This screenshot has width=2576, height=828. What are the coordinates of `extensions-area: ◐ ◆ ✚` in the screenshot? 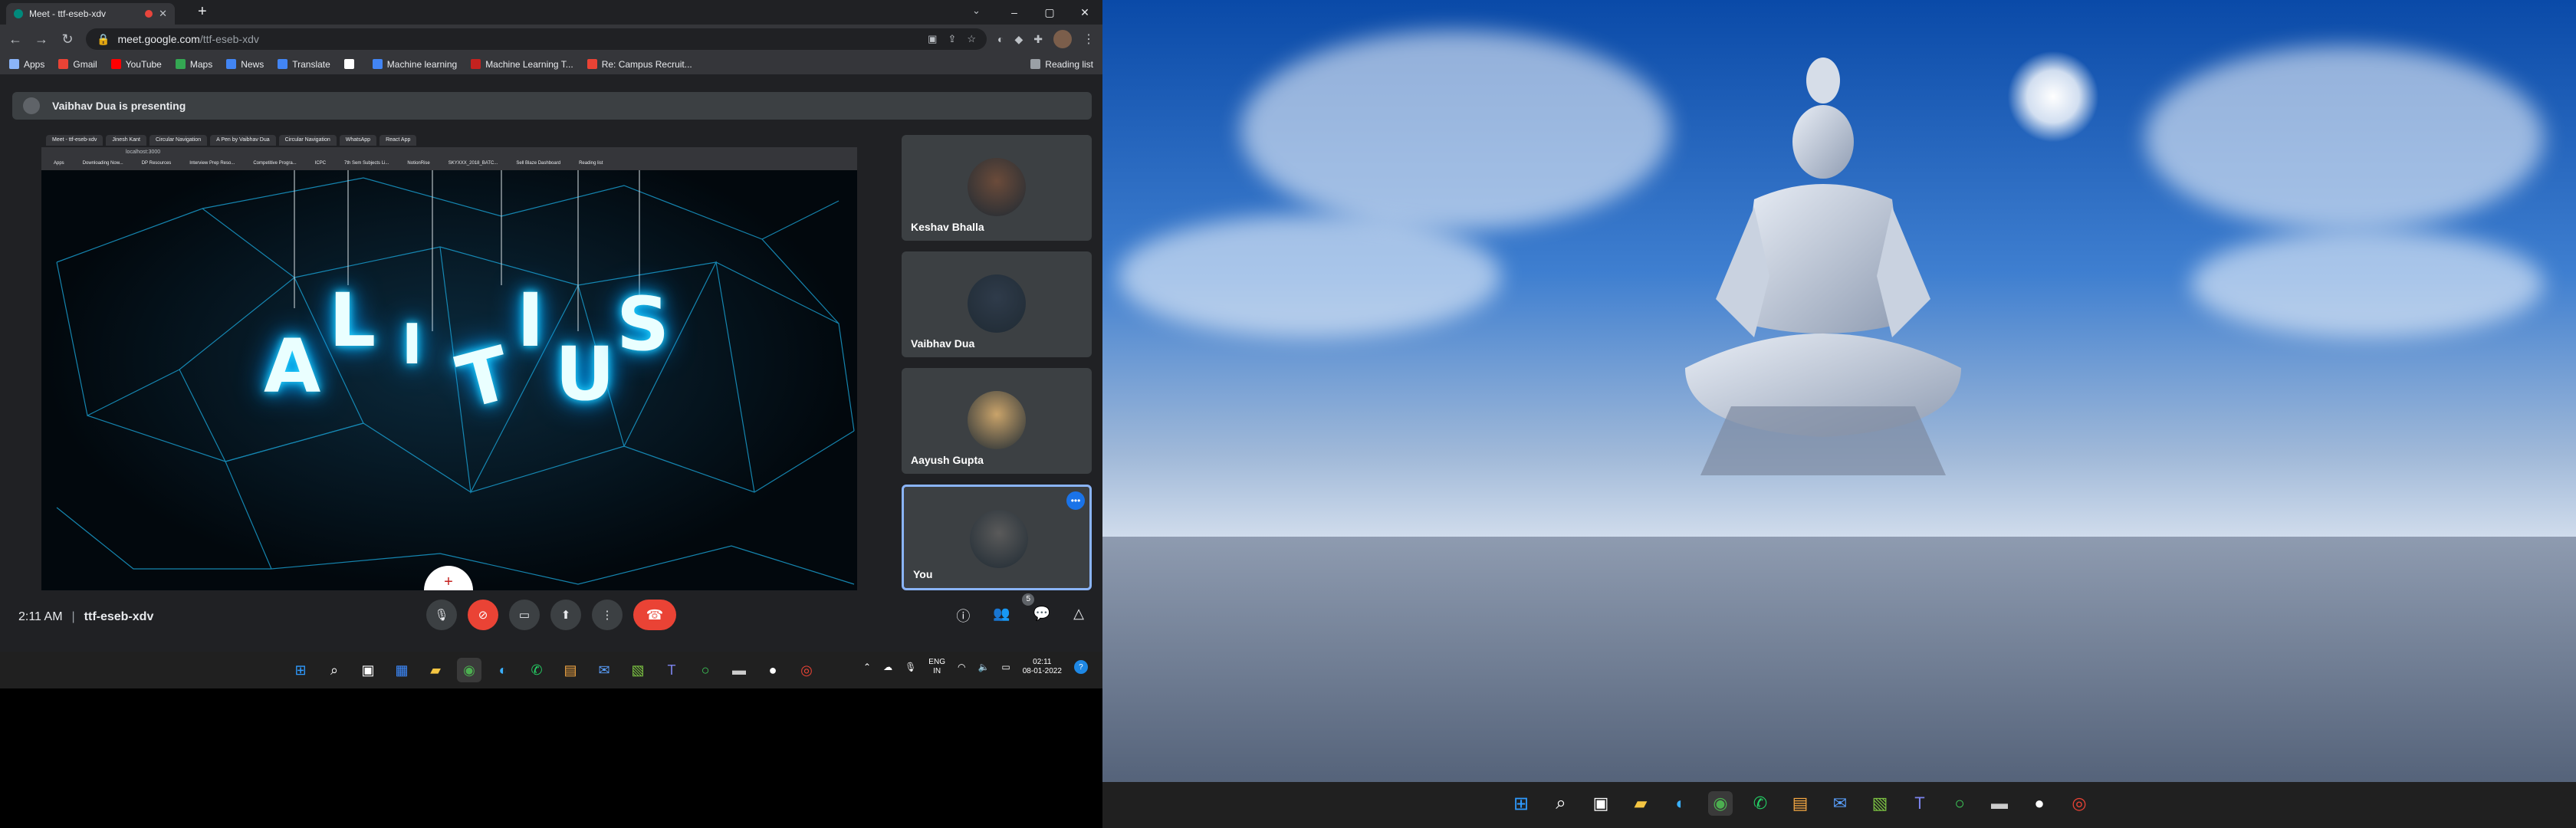 It's located at (1020, 39).